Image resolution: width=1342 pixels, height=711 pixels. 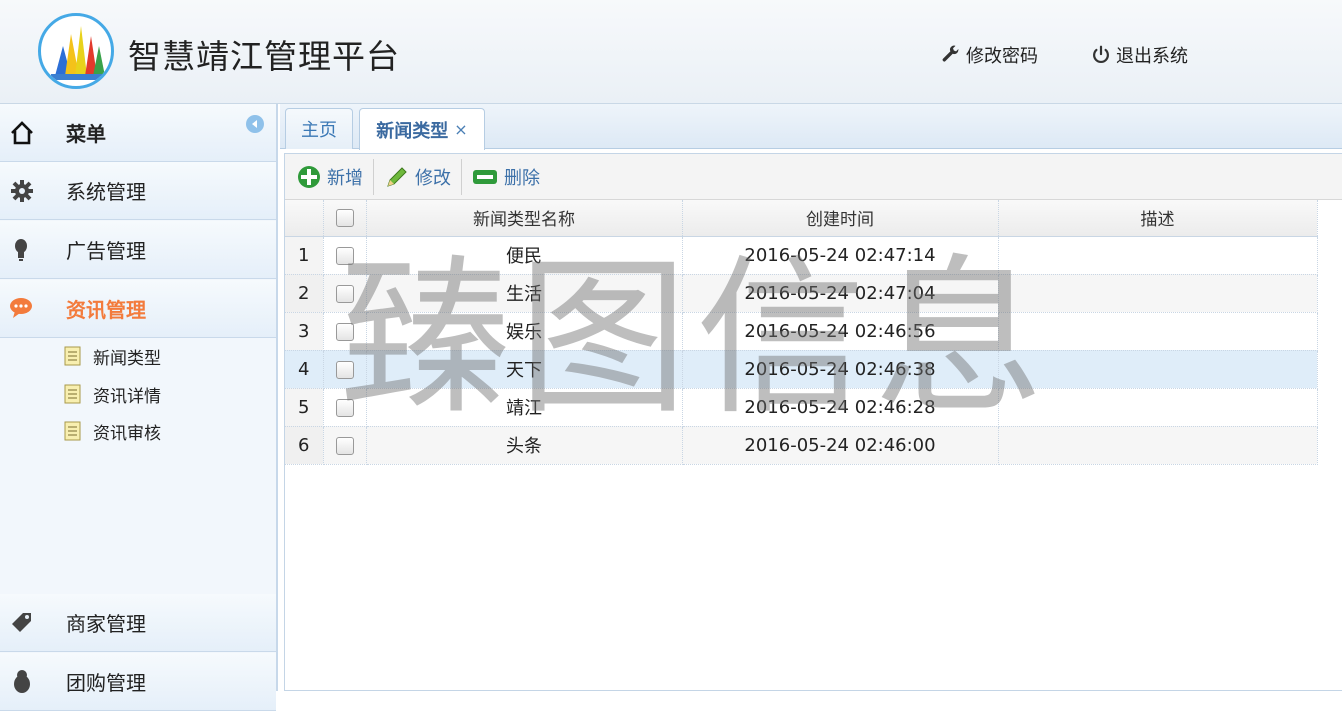 I want to click on sidebar-menu-header: 菜单, so click(x=138, y=133).